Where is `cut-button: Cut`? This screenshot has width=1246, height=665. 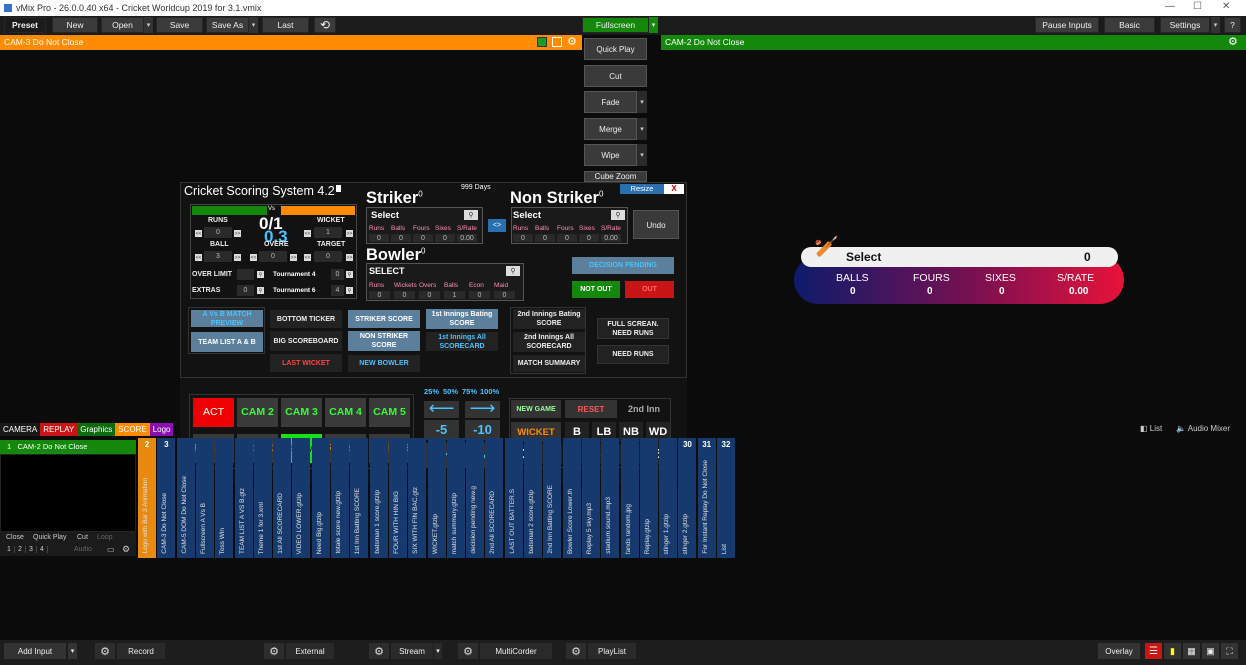 cut-button: Cut is located at coordinates (615, 76).